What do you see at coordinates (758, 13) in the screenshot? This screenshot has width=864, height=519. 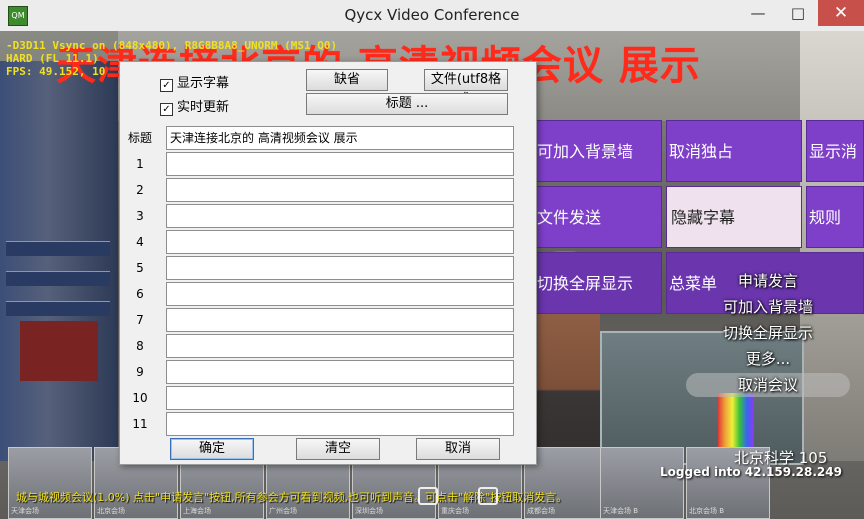 I see `minimize-button: —` at bounding box center [758, 13].